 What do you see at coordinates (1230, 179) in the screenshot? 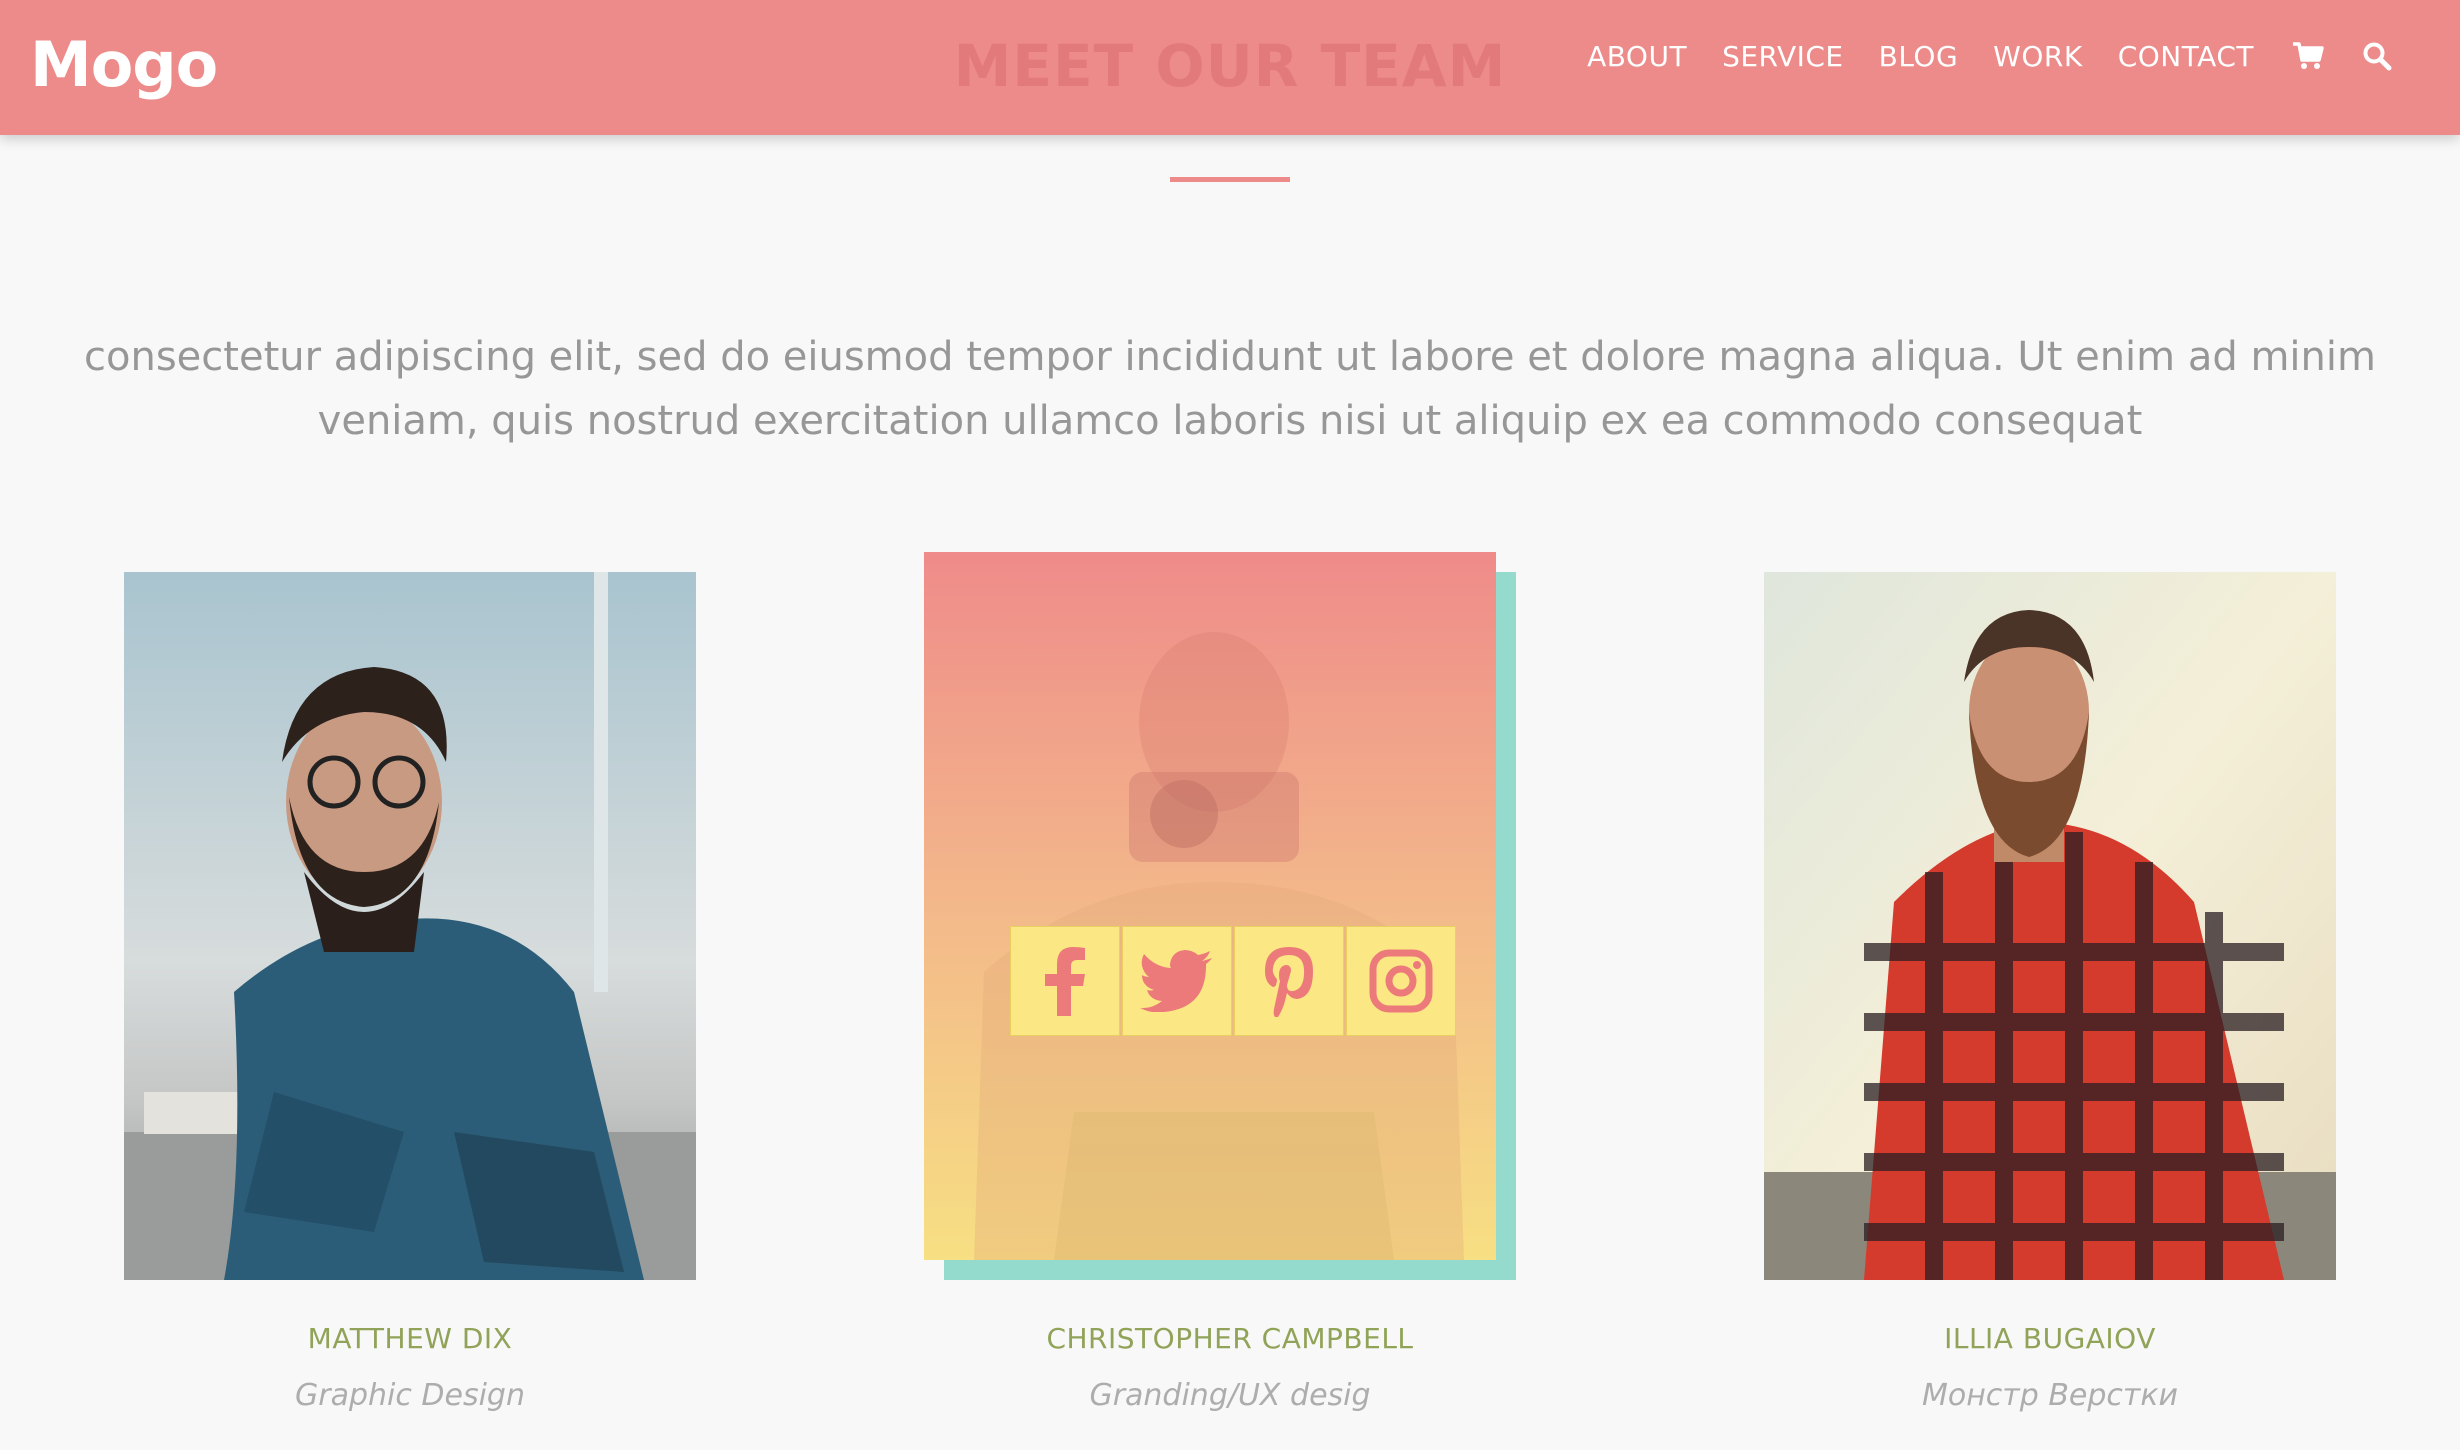
I see `title-divider` at bounding box center [1230, 179].